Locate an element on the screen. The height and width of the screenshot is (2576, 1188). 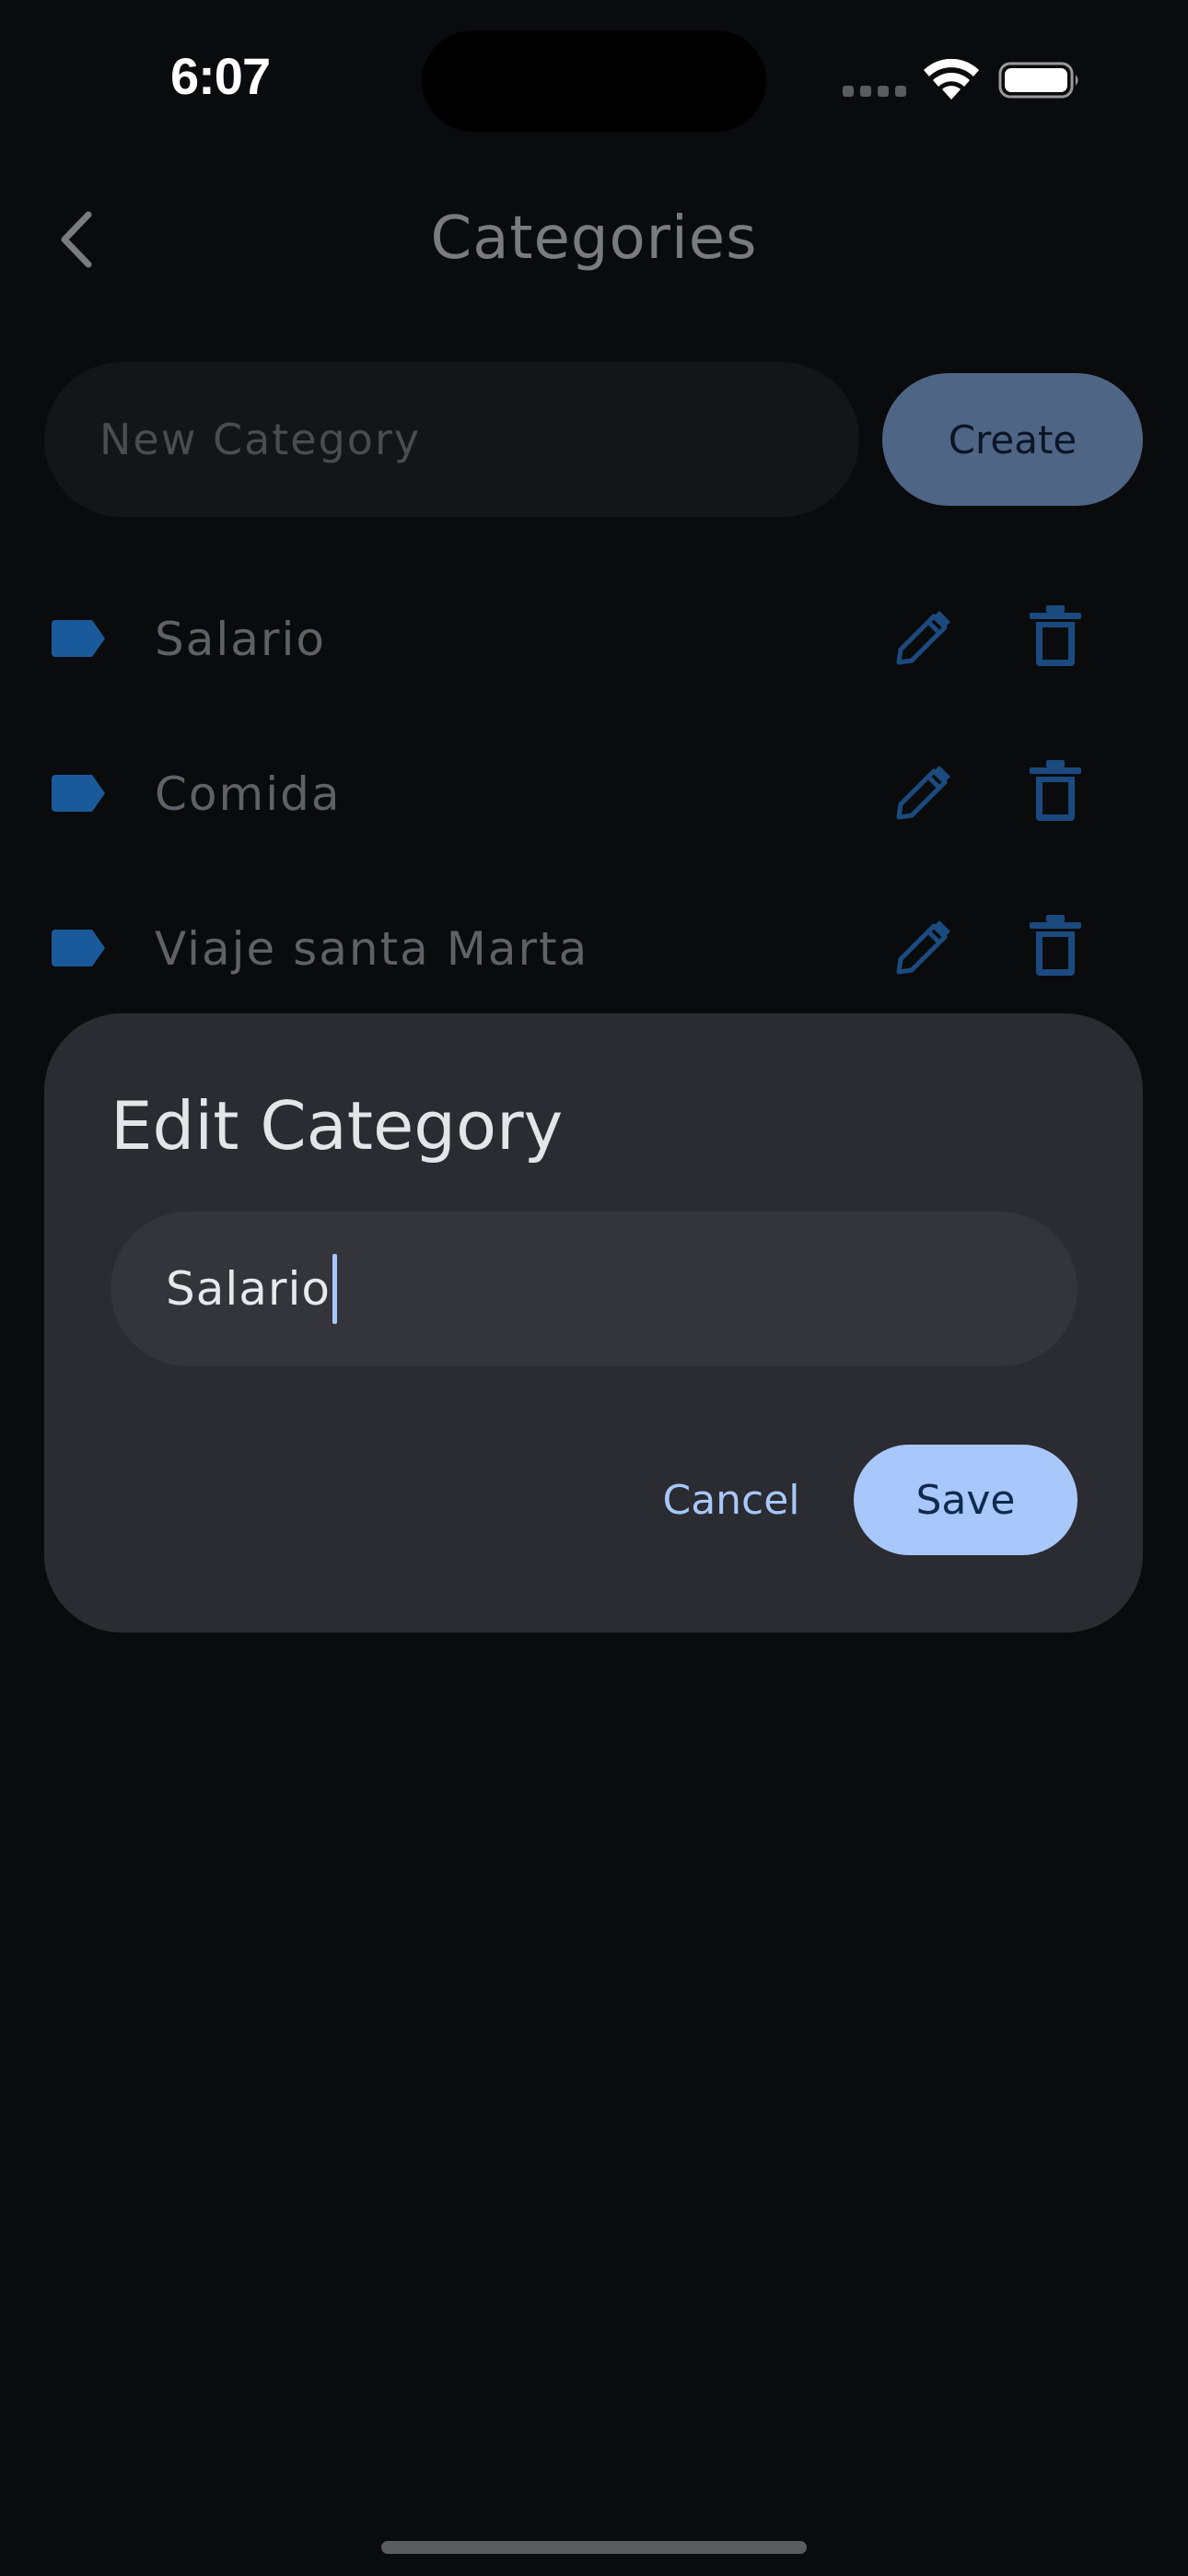
category-label: Salario is located at coordinates (240, 639).